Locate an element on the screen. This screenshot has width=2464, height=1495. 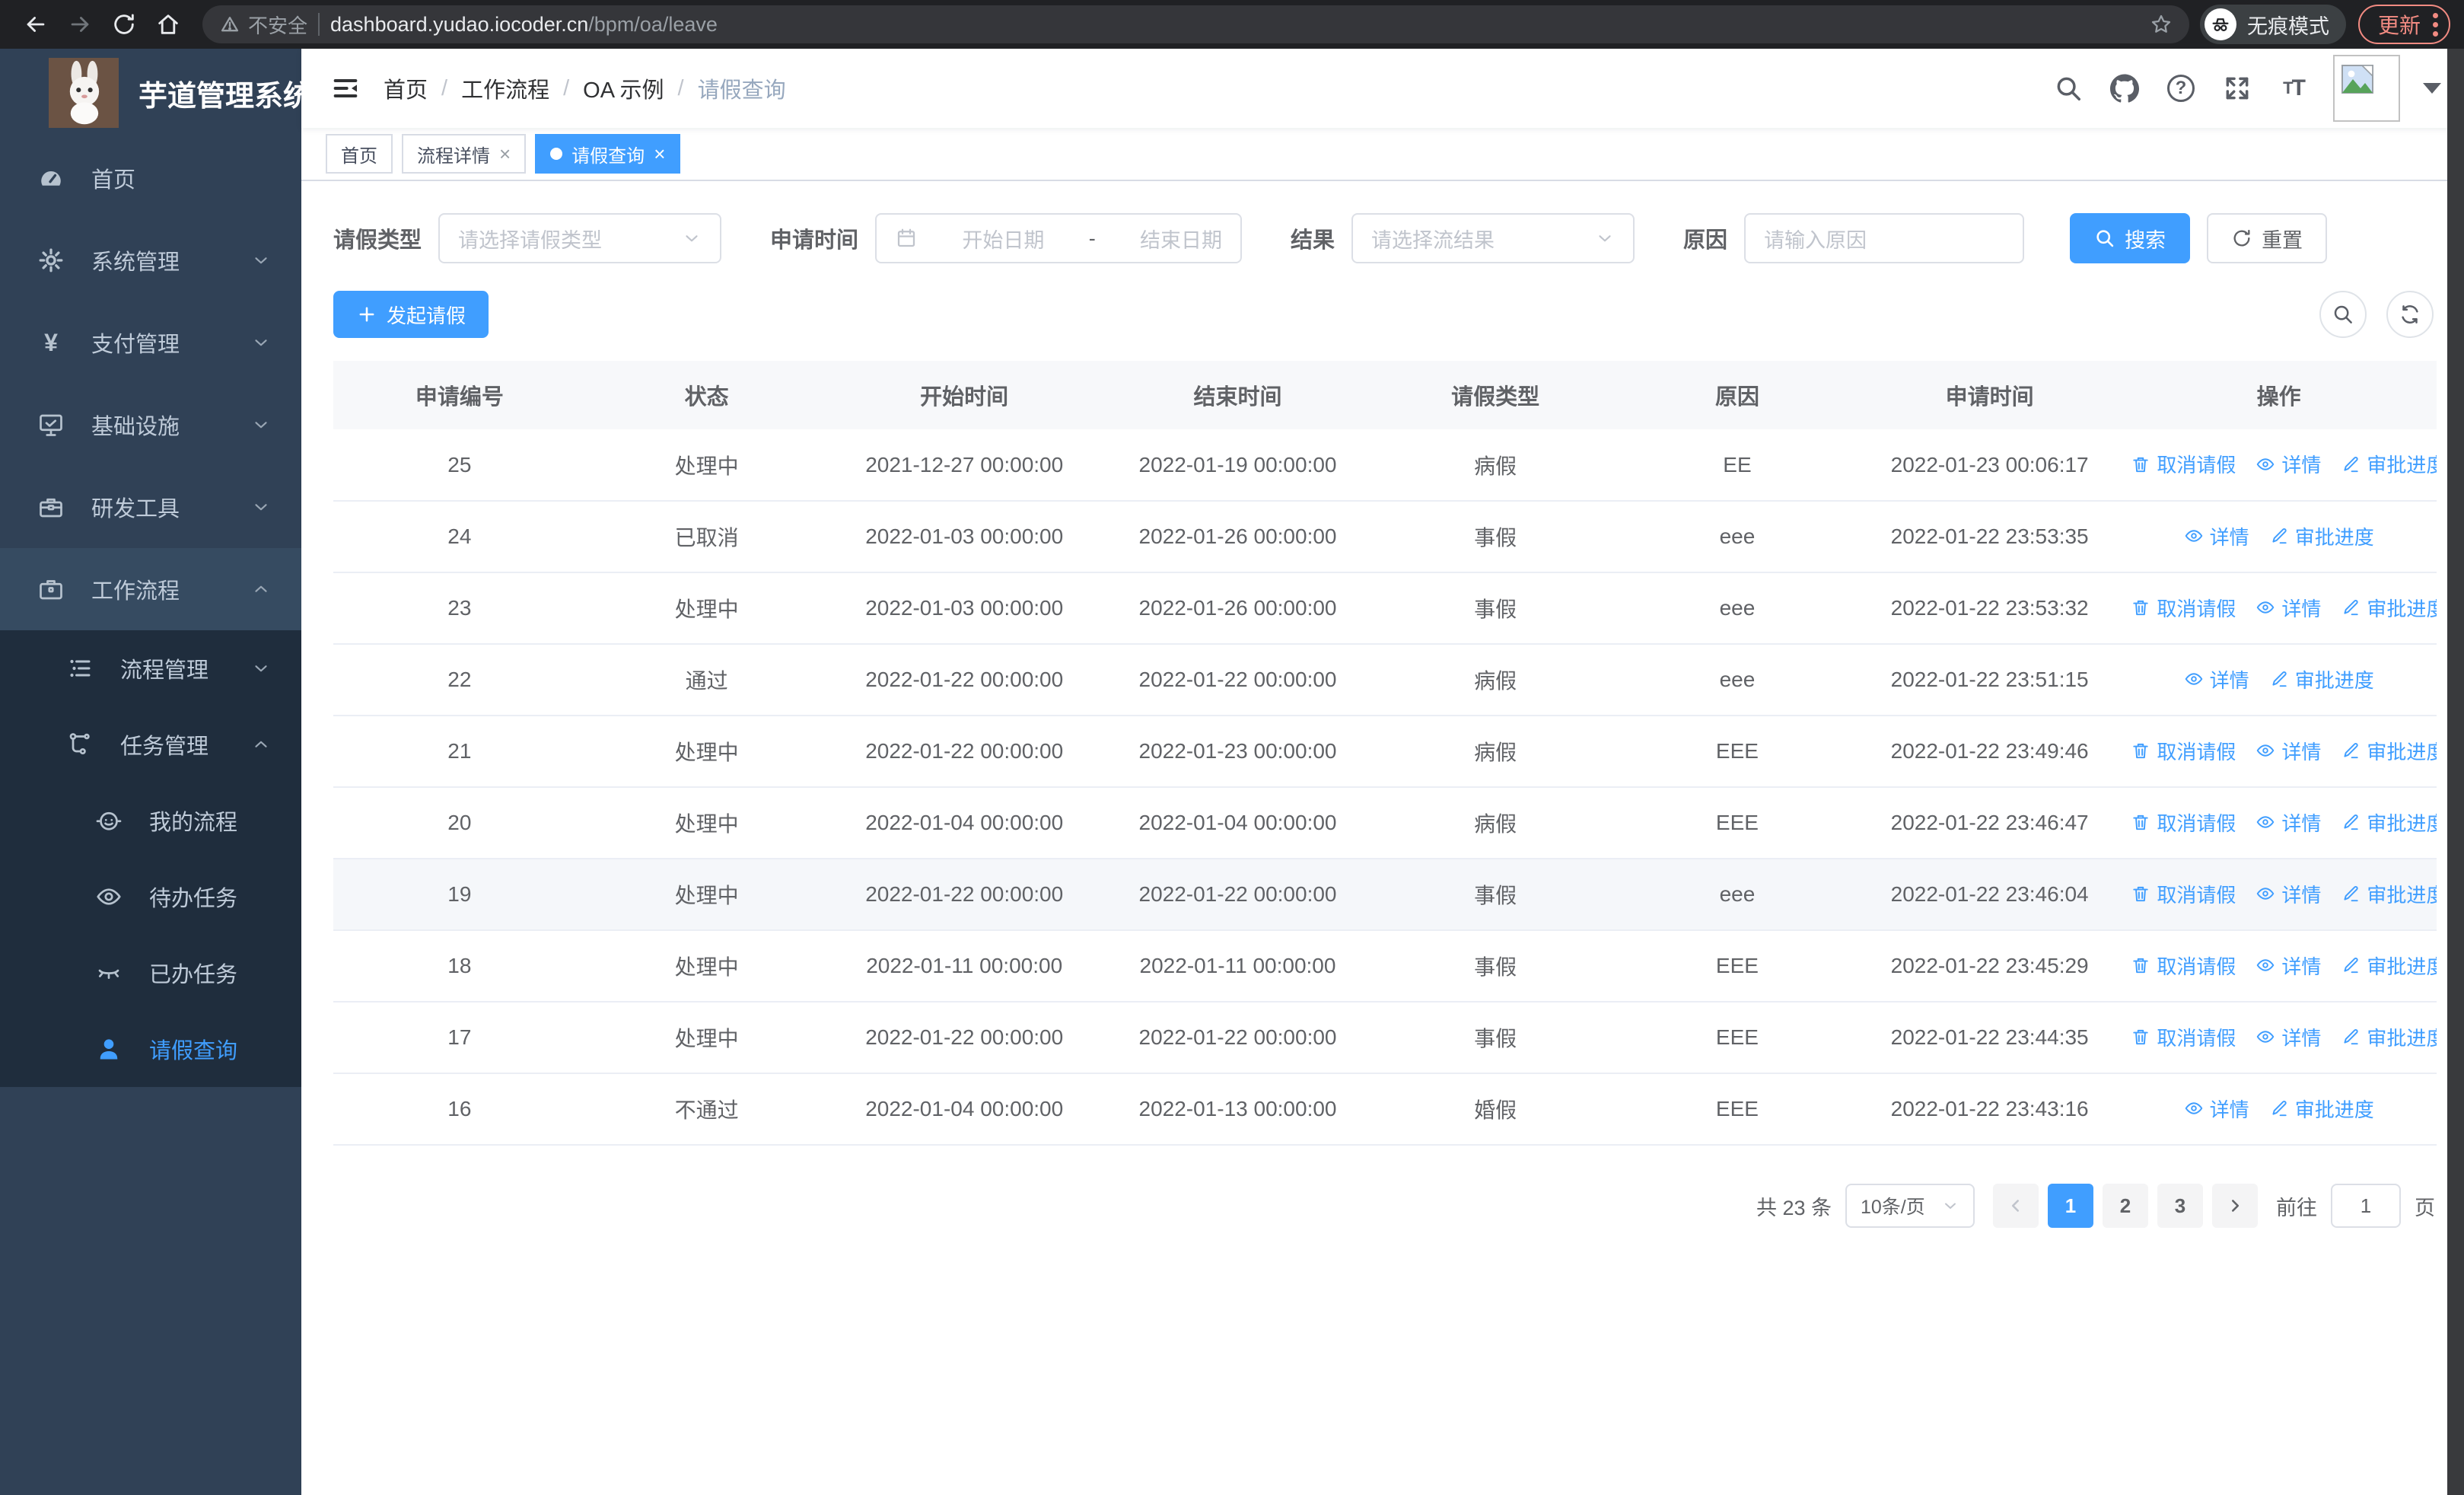
update-button: 更新 is located at coordinates (2403, 25).